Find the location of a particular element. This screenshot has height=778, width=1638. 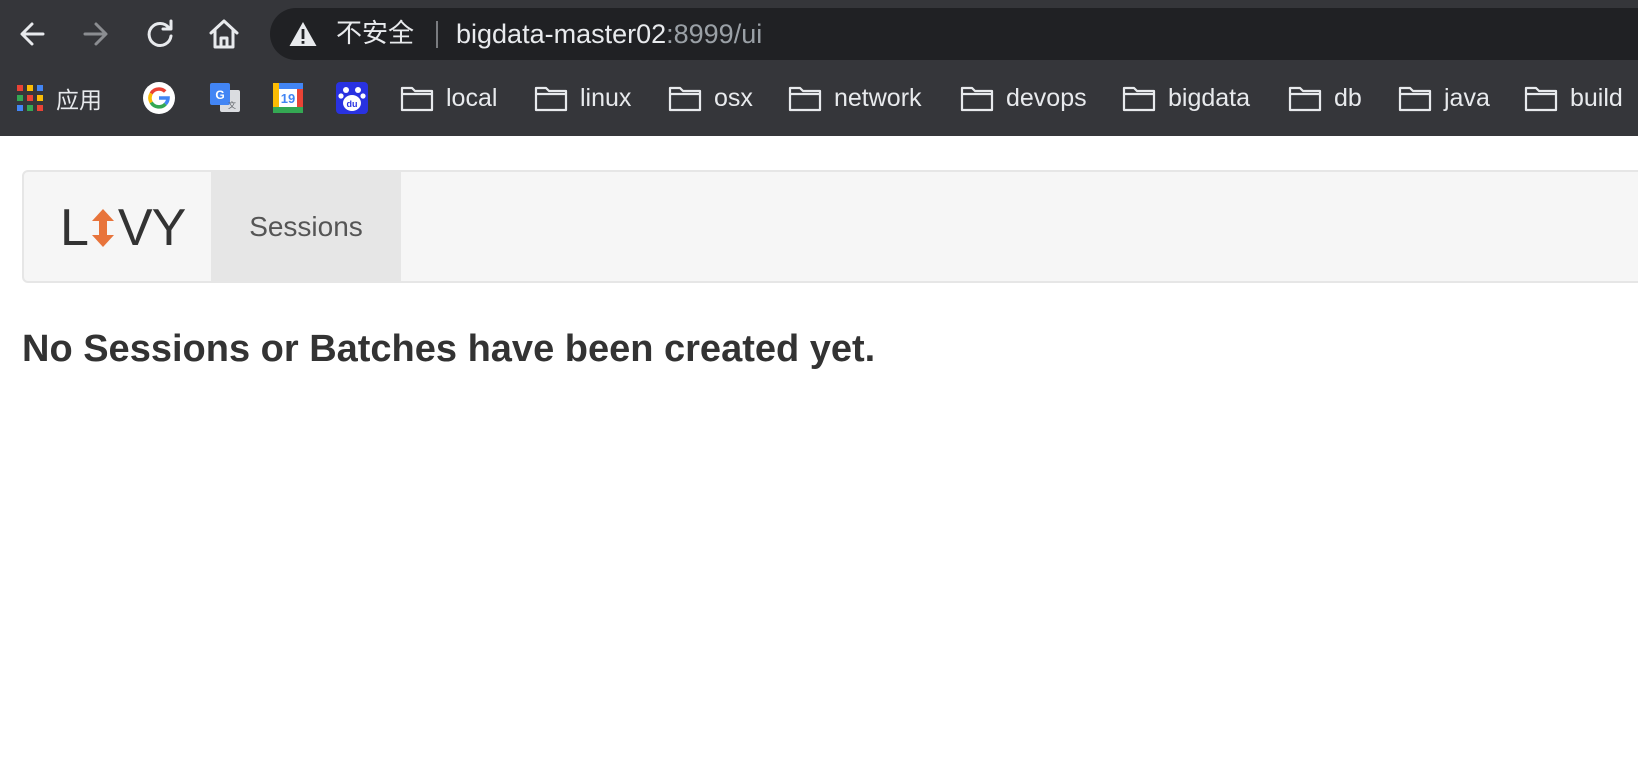

warning-triangle-icon is located at coordinates (303, 34).